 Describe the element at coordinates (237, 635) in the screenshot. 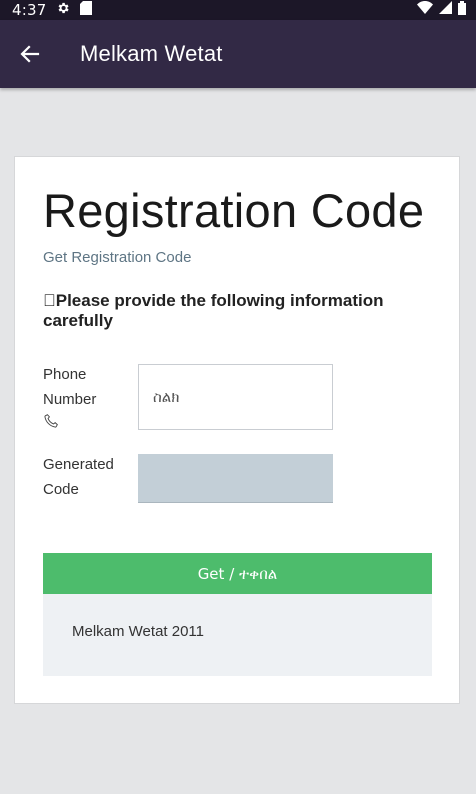

I see `footer-box: Melkam Wetat 2011` at that location.